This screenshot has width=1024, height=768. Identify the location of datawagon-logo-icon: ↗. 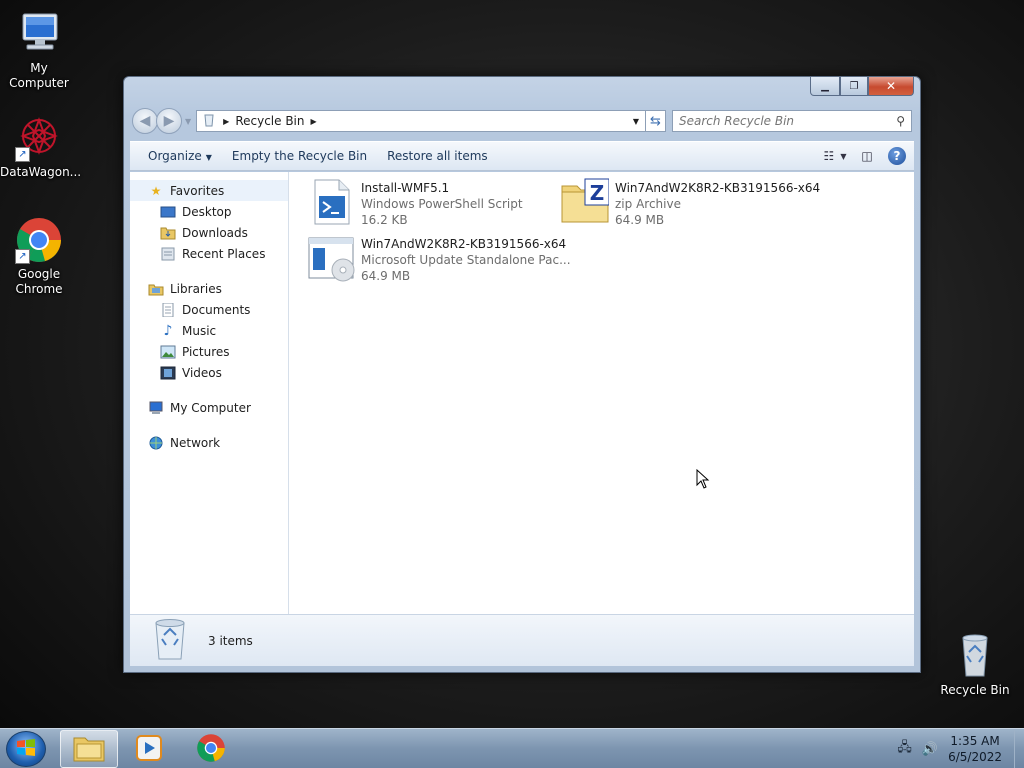
(39, 138).